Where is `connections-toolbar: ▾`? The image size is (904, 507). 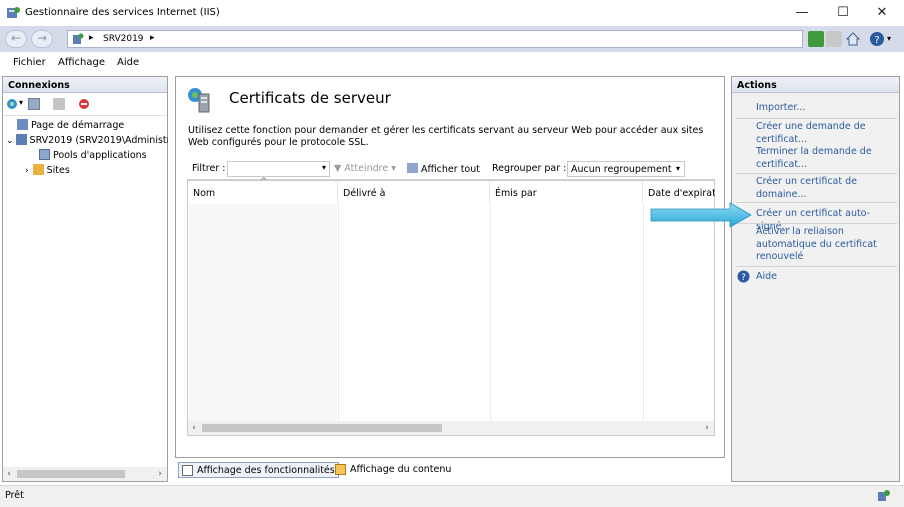
connections-toolbar: ▾ is located at coordinates (85, 105).